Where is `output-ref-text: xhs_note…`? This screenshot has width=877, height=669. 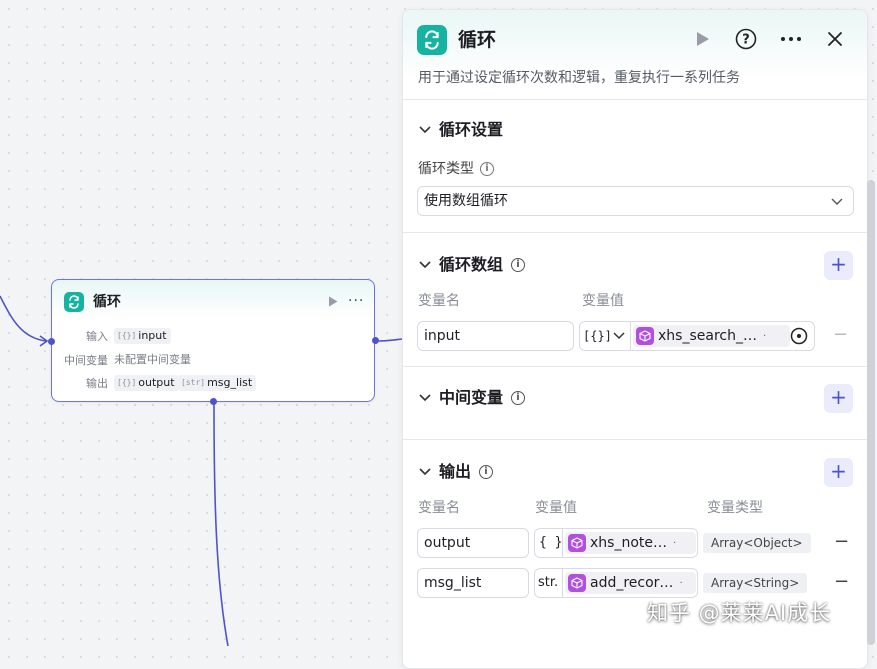 output-ref-text: xhs_note… is located at coordinates (628, 543).